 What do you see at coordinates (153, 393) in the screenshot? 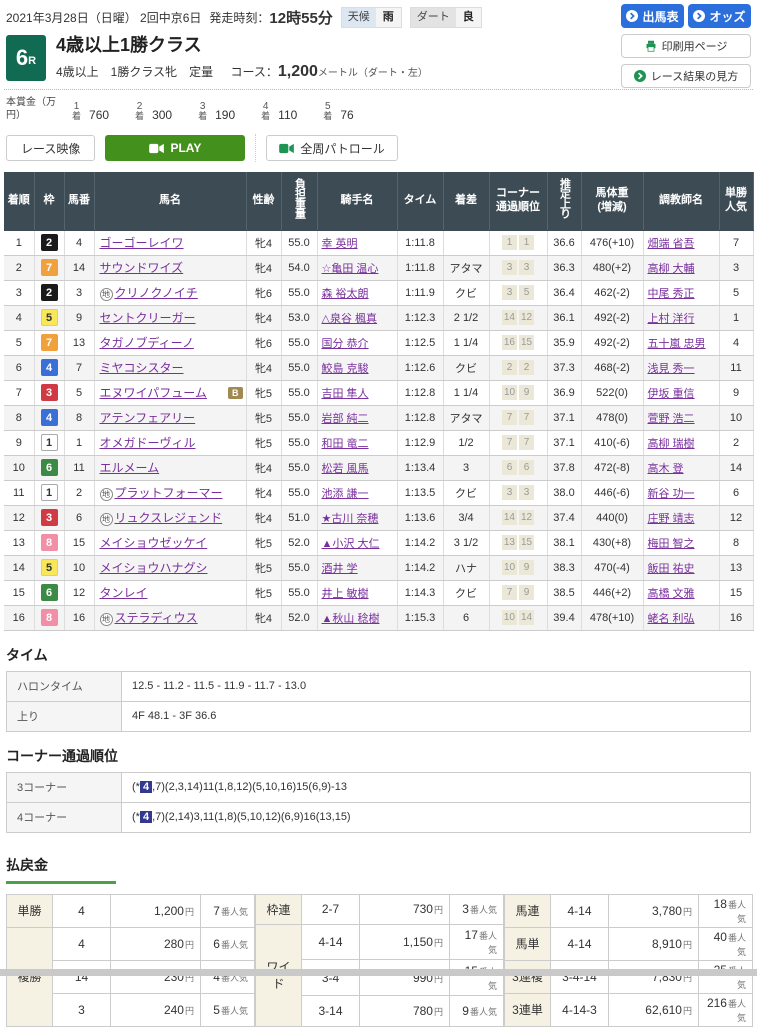
I see `horse-name-link: エヌワイパフューム` at bounding box center [153, 393].